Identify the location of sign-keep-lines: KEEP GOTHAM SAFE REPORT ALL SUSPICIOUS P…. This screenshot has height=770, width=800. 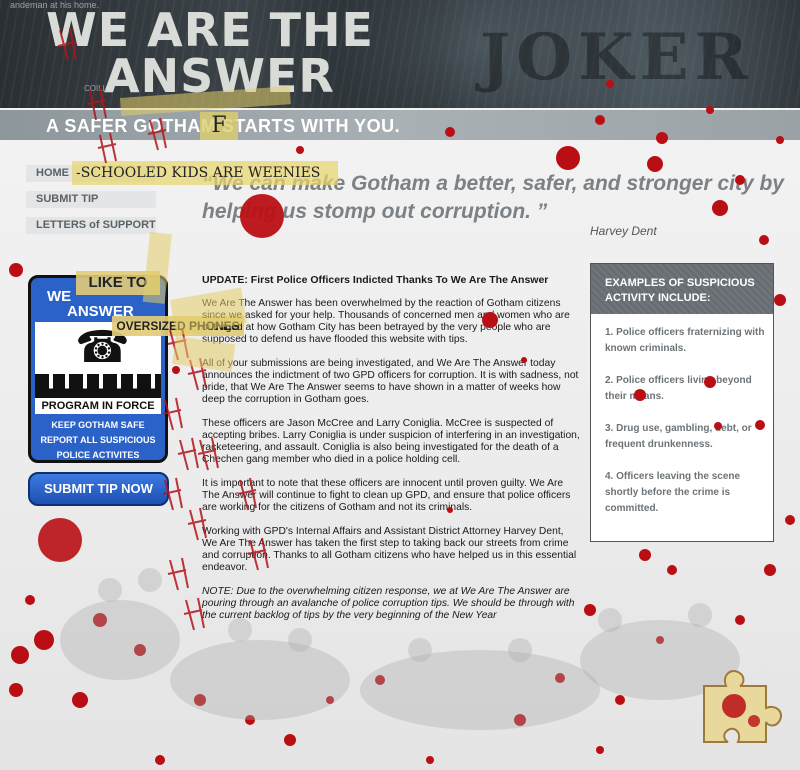
(98, 439).